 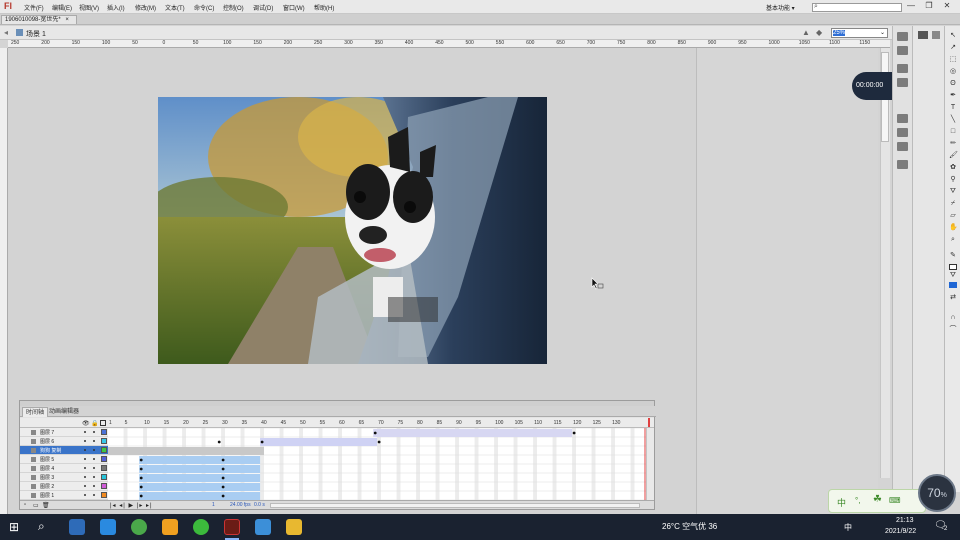 What do you see at coordinates (64, 450) in the screenshot?
I see `layer-row: 狗狗 复制` at bounding box center [64, 450].